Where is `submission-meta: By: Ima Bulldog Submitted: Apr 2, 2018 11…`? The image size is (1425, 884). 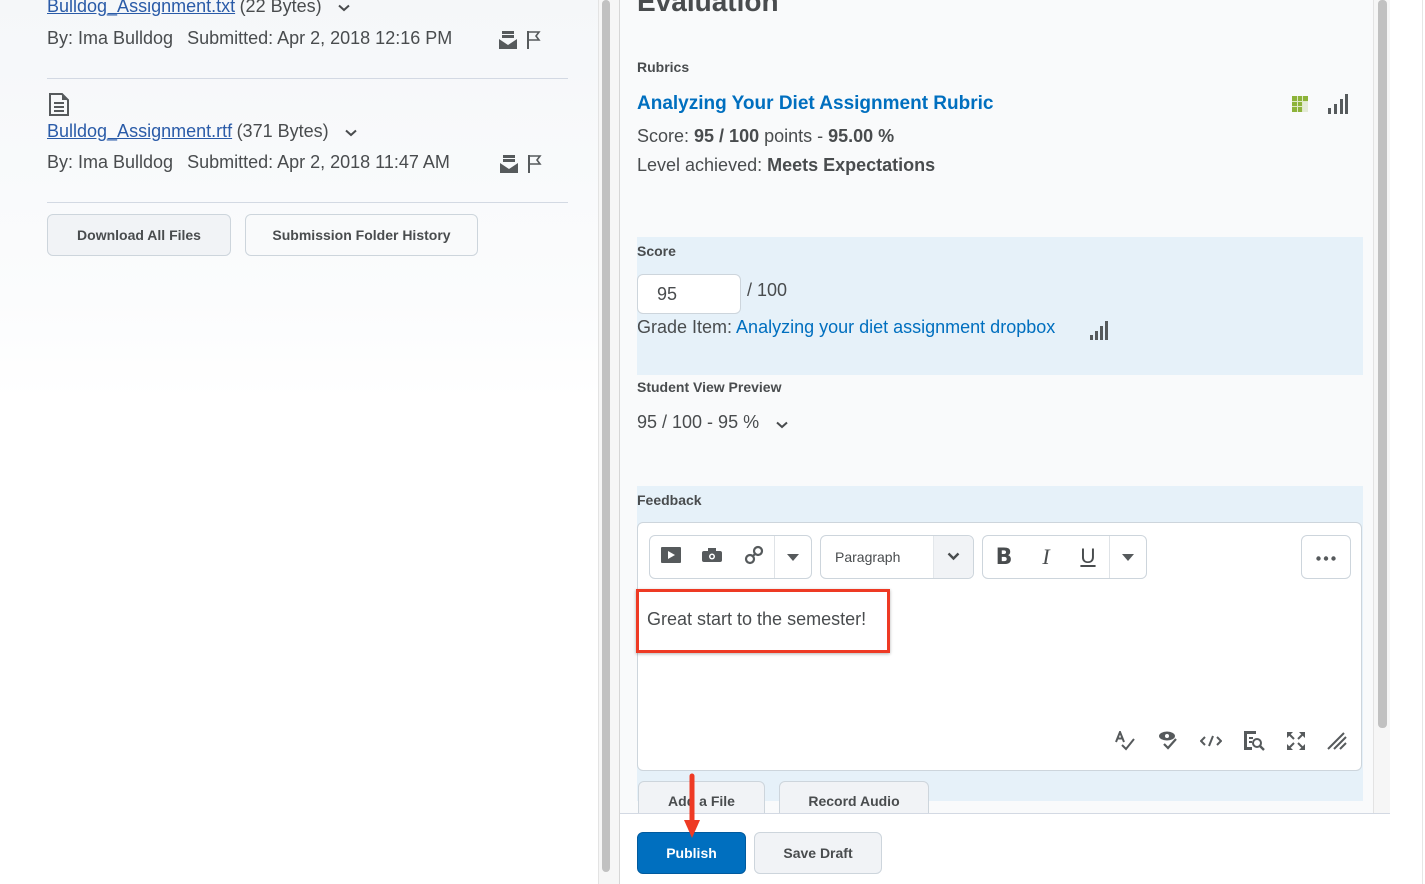
submission-meta: By: Ima Bulldog Submitted: Apr 2, 2018 11… is located at coordinates (248, 162).